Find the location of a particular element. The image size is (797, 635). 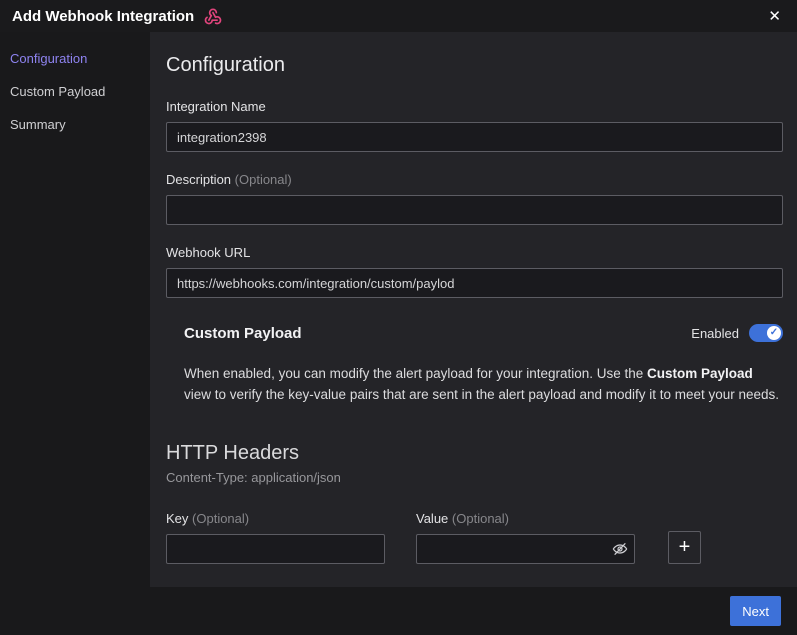

header-value-input-wrap is located at coordinates (525, 548).